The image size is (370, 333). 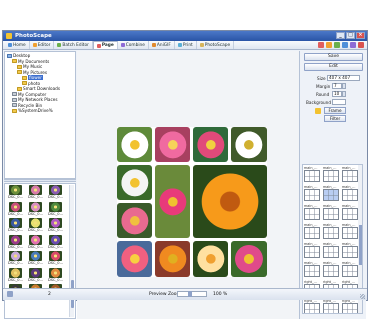 I want to click on tree-item: %SystemDrive%, so click(x=40, y=111).